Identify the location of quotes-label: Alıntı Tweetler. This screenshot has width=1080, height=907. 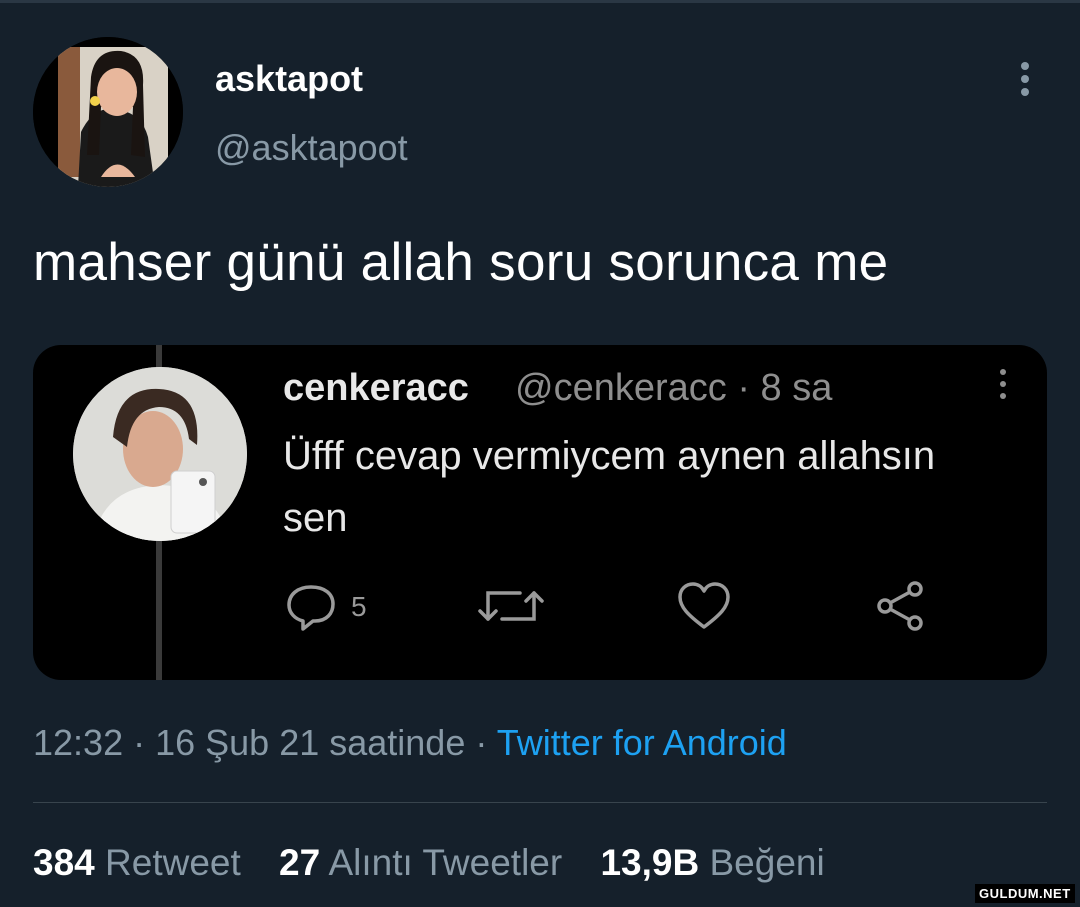
(445, 862).